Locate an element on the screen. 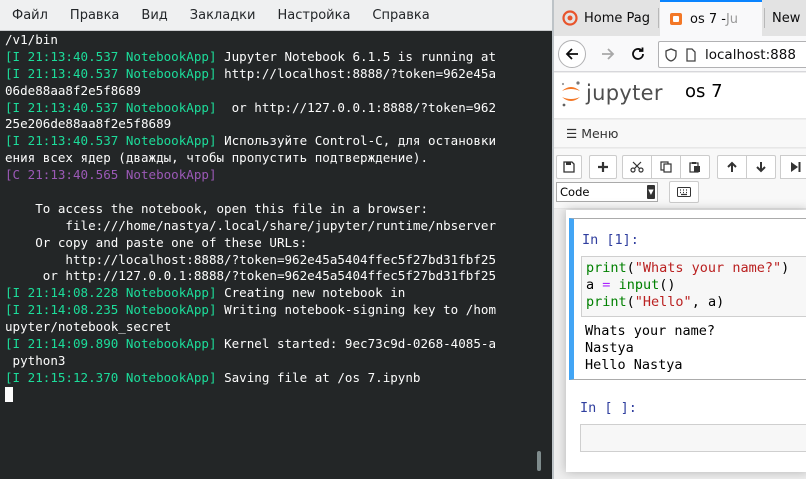 This screenshot has height=479, width=806. tab-notebook: os 7 - Ju is located at coordinates (711, 18).